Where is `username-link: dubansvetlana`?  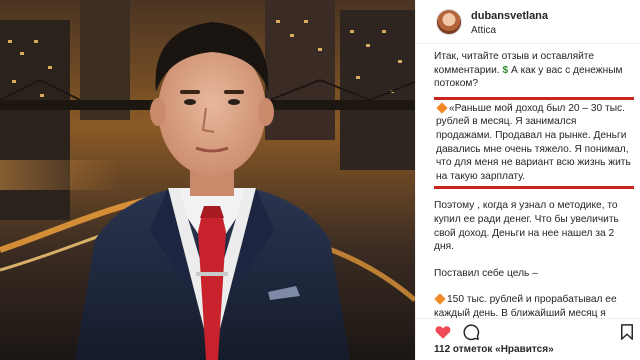 username-link: dubansvetlana is located at coordinates (509, 16).